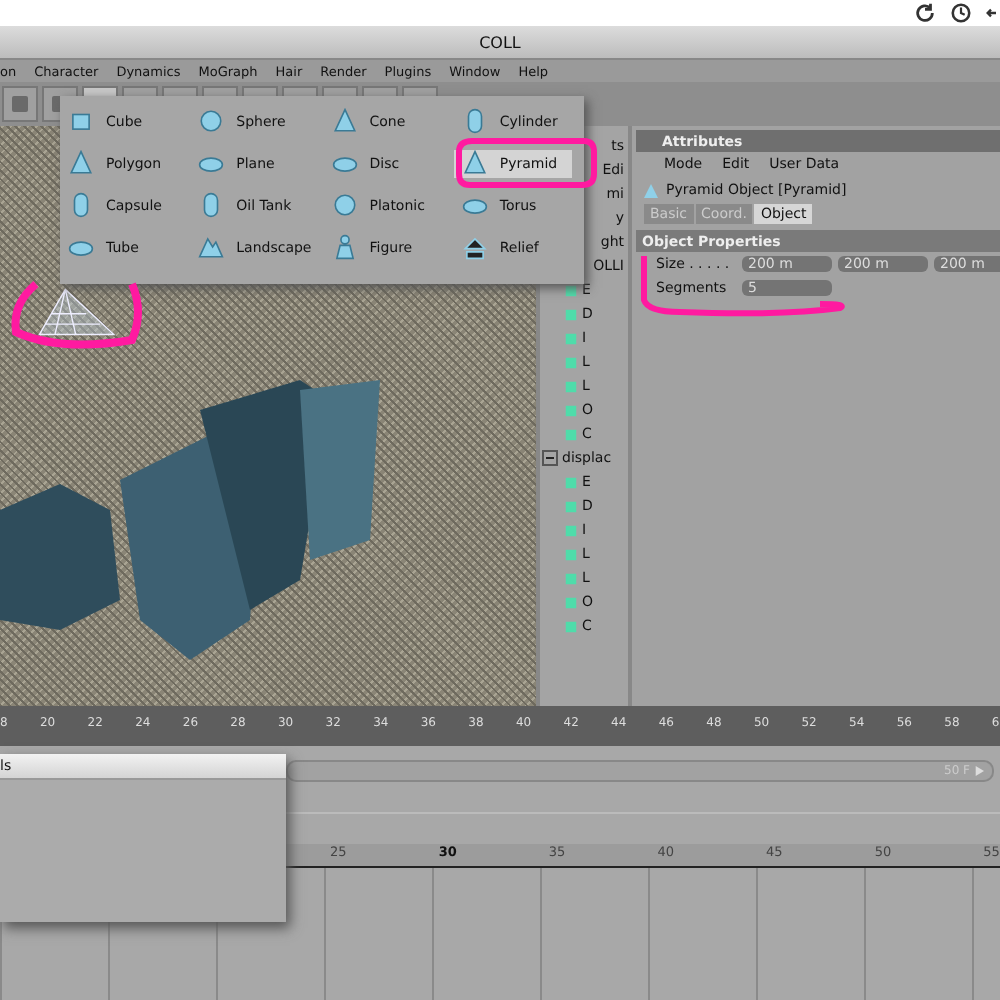 This screenshot has height=1000, width=1000. What do you see at coordinates (211, 121) in the screenshot?
I see `sphere-icon` at bounding box center [211, 121].